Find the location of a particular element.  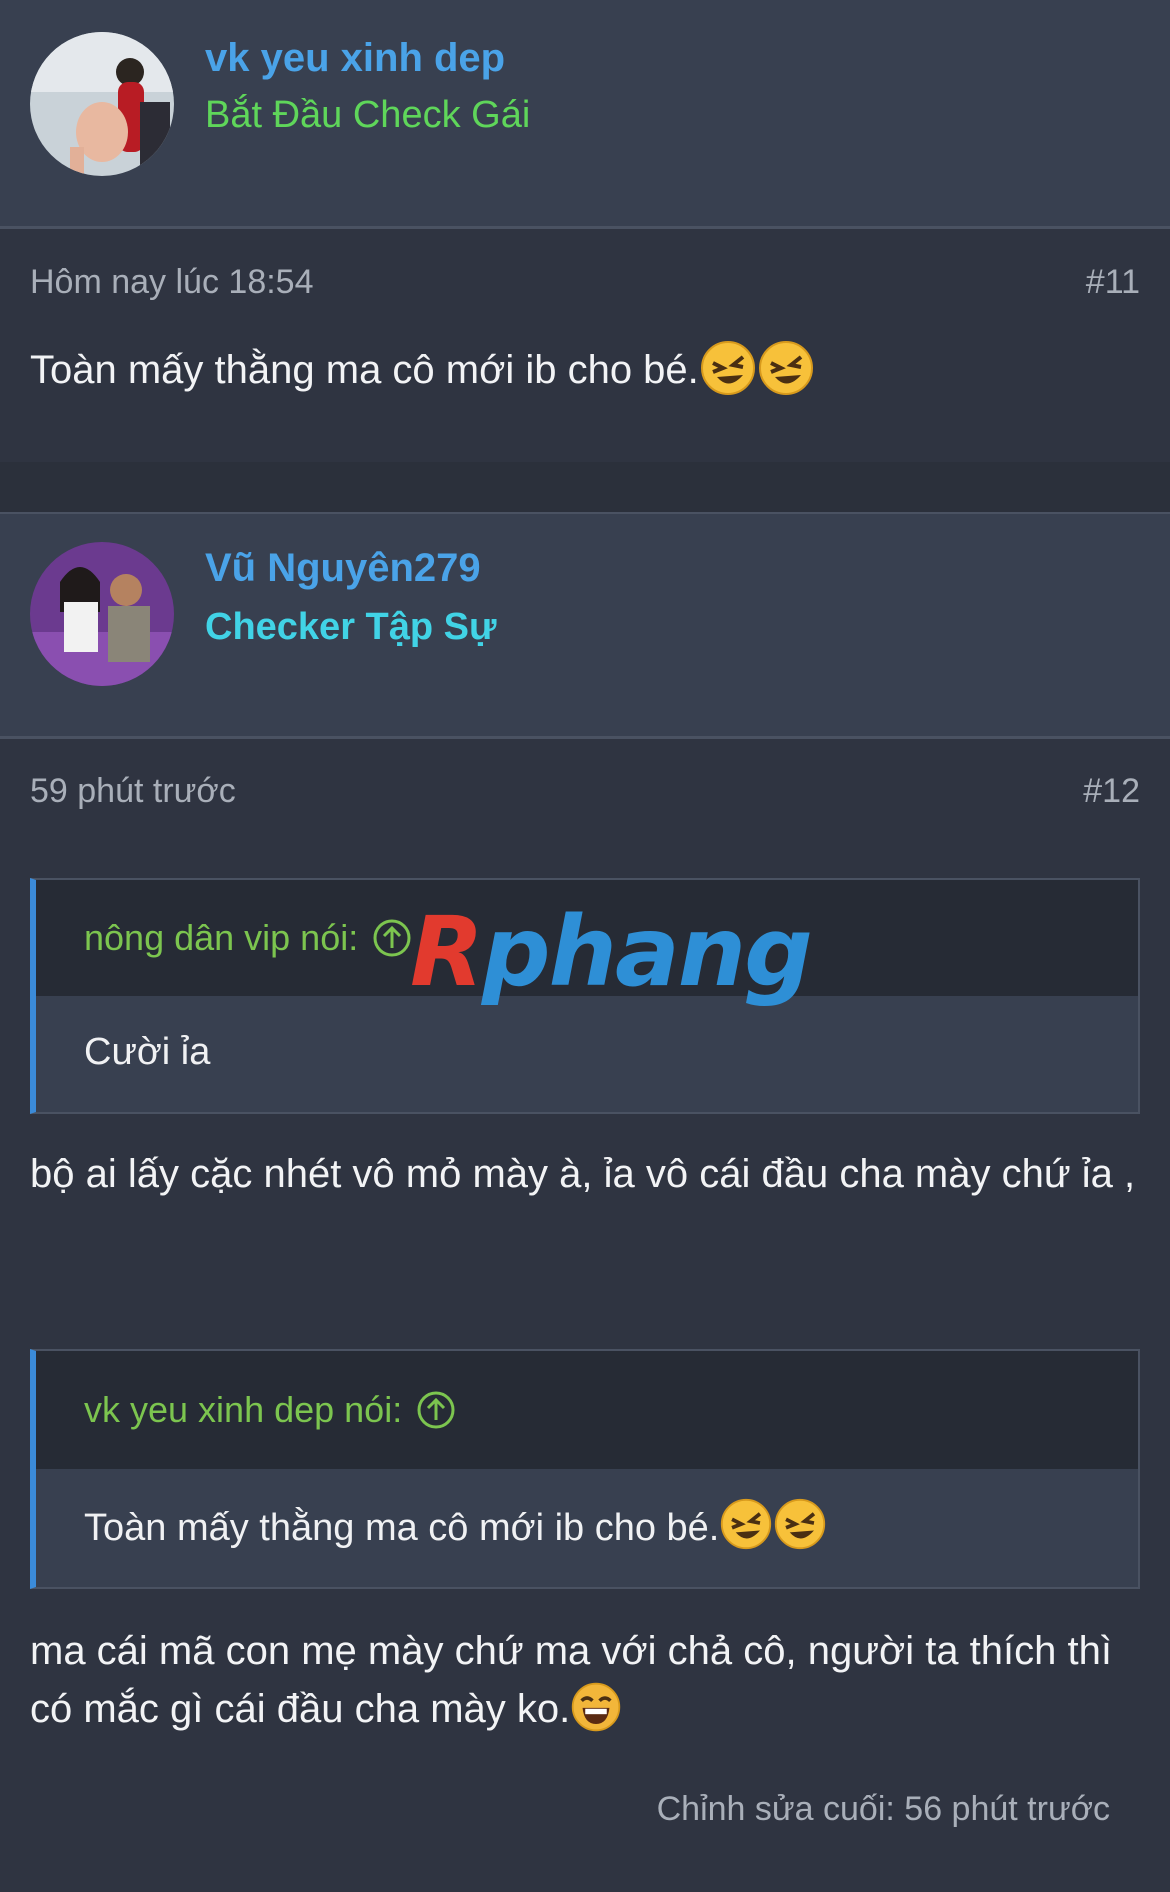

post-date: Hôm nay lúc 18:54 is located at coordinates (172, 282).